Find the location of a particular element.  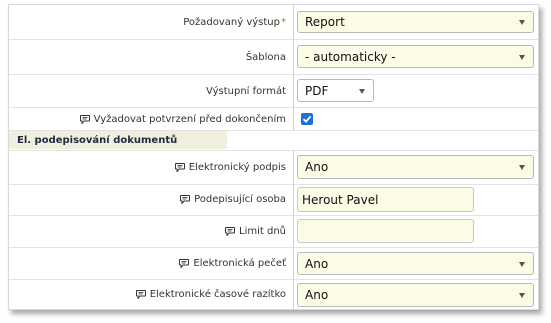

day-limit-label: Limit dnů is located at coordinates (262, 231).